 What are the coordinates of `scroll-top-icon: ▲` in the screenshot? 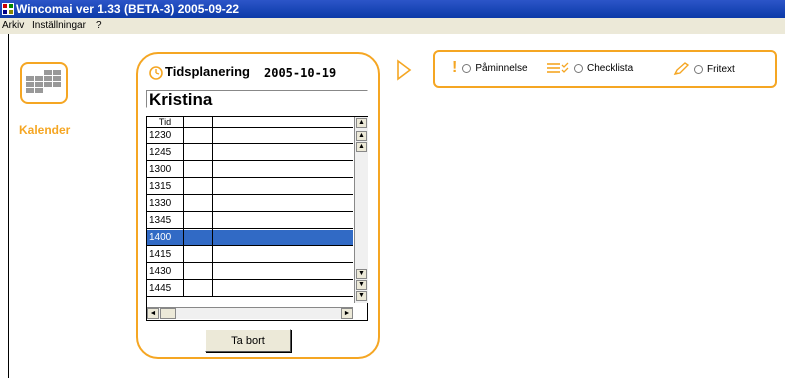 It's located at (361, 123).